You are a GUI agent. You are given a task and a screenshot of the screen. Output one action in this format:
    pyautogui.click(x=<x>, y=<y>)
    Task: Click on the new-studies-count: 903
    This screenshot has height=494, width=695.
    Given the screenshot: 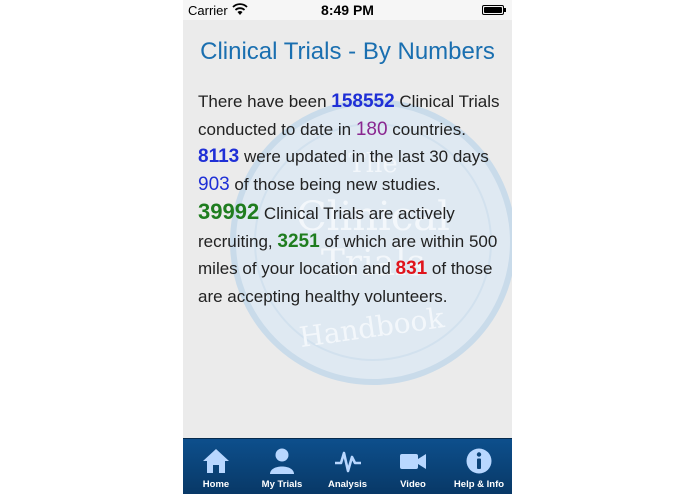 What is the action you would take?
    pyautogui.click(x=214, y=184)
    